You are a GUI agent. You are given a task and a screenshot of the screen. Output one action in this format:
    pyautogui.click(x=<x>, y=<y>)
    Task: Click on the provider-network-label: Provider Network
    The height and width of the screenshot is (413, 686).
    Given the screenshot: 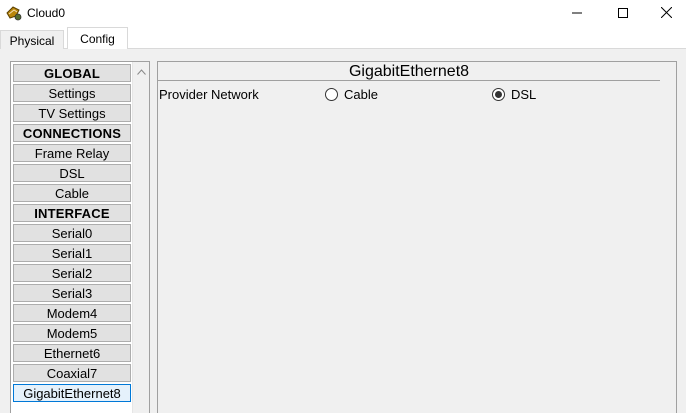 What is the action you would take?
    pyautogui.click(x=209, y=94)
    